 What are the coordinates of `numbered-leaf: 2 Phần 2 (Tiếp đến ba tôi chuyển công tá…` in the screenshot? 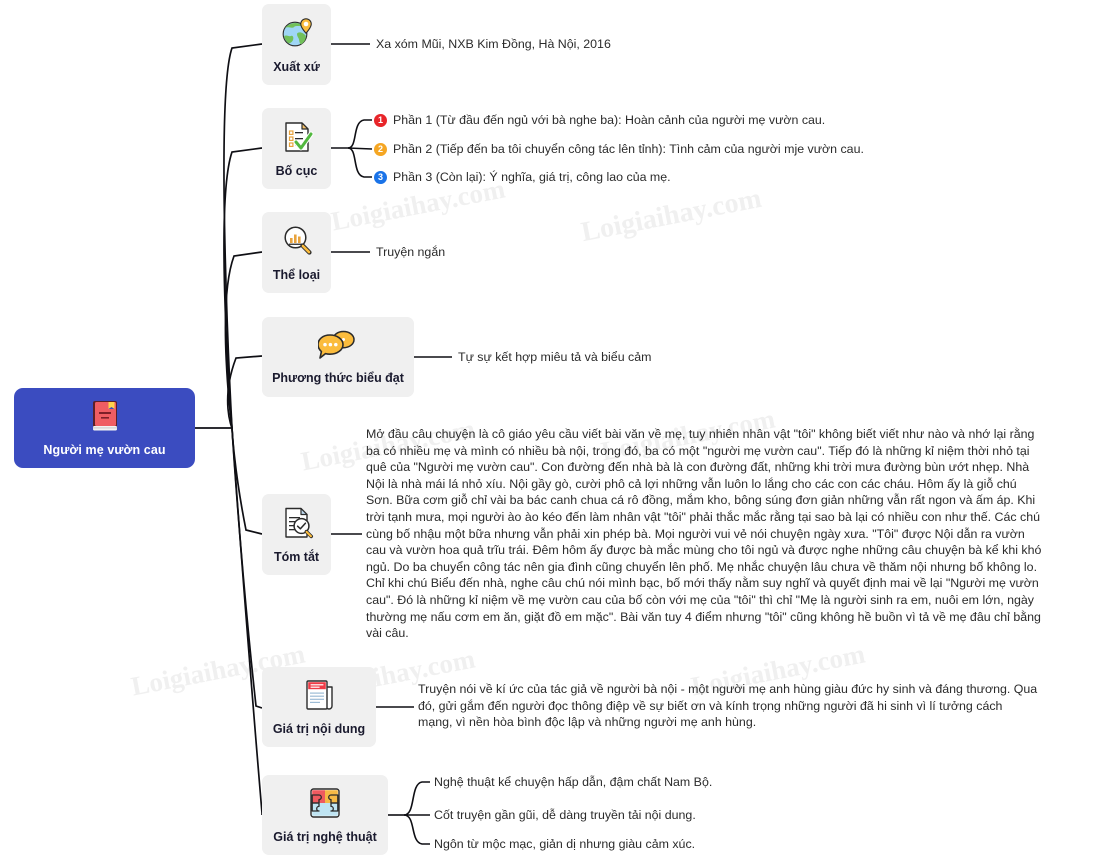 It's located at (619, 149).